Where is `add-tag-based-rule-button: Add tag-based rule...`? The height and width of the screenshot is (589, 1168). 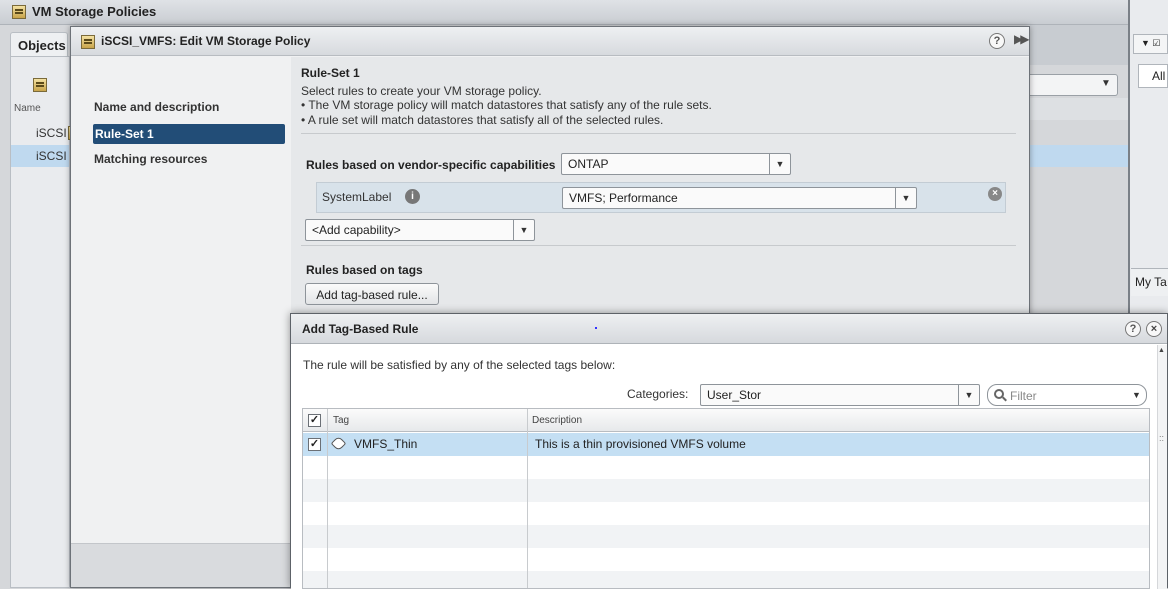 add-tag-based-rule-button: Add tag-based rule... is located at coordinates (372, 294).